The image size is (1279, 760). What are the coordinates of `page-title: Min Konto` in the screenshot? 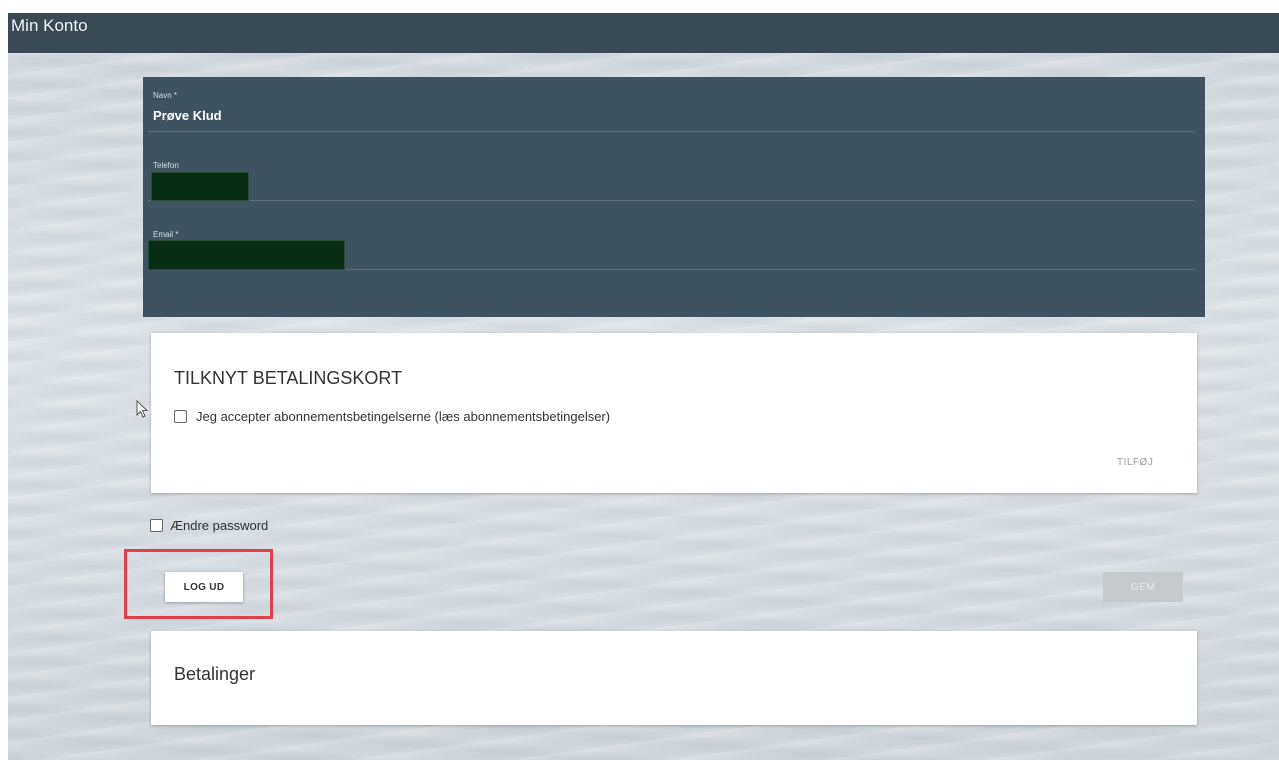 It's located at (49, 25).